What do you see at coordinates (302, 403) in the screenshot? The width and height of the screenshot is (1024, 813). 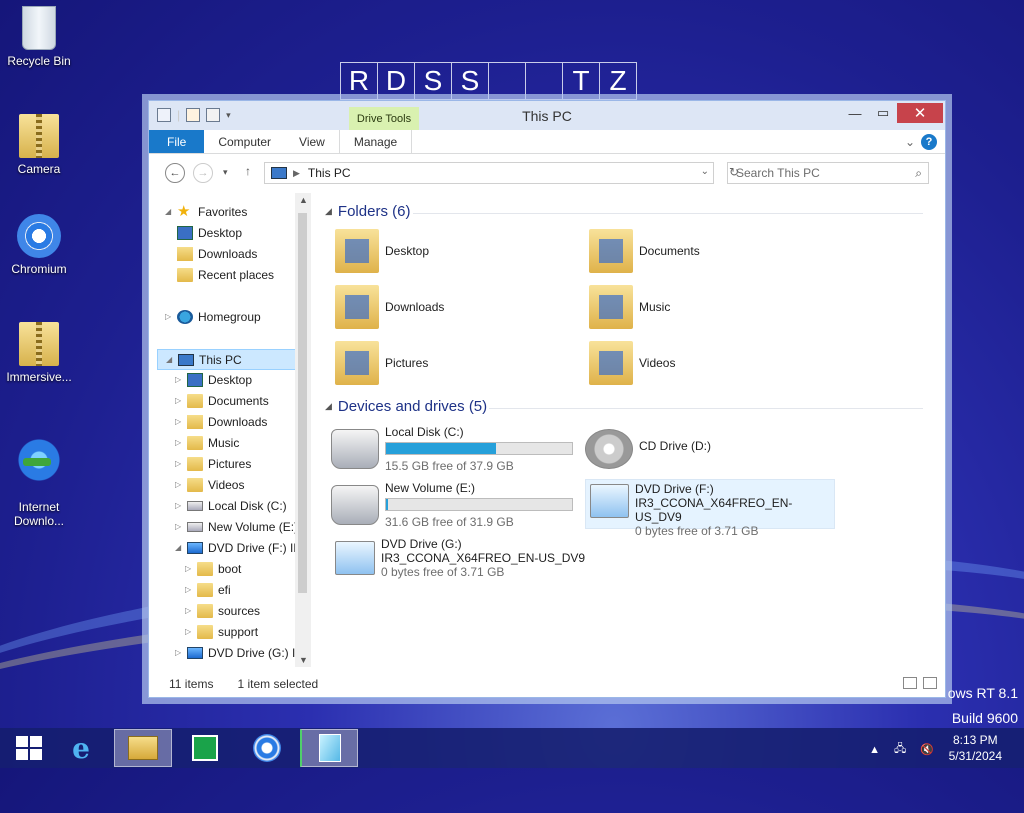 I see `scrollbar-thumb` at bounding box center [302, 403].